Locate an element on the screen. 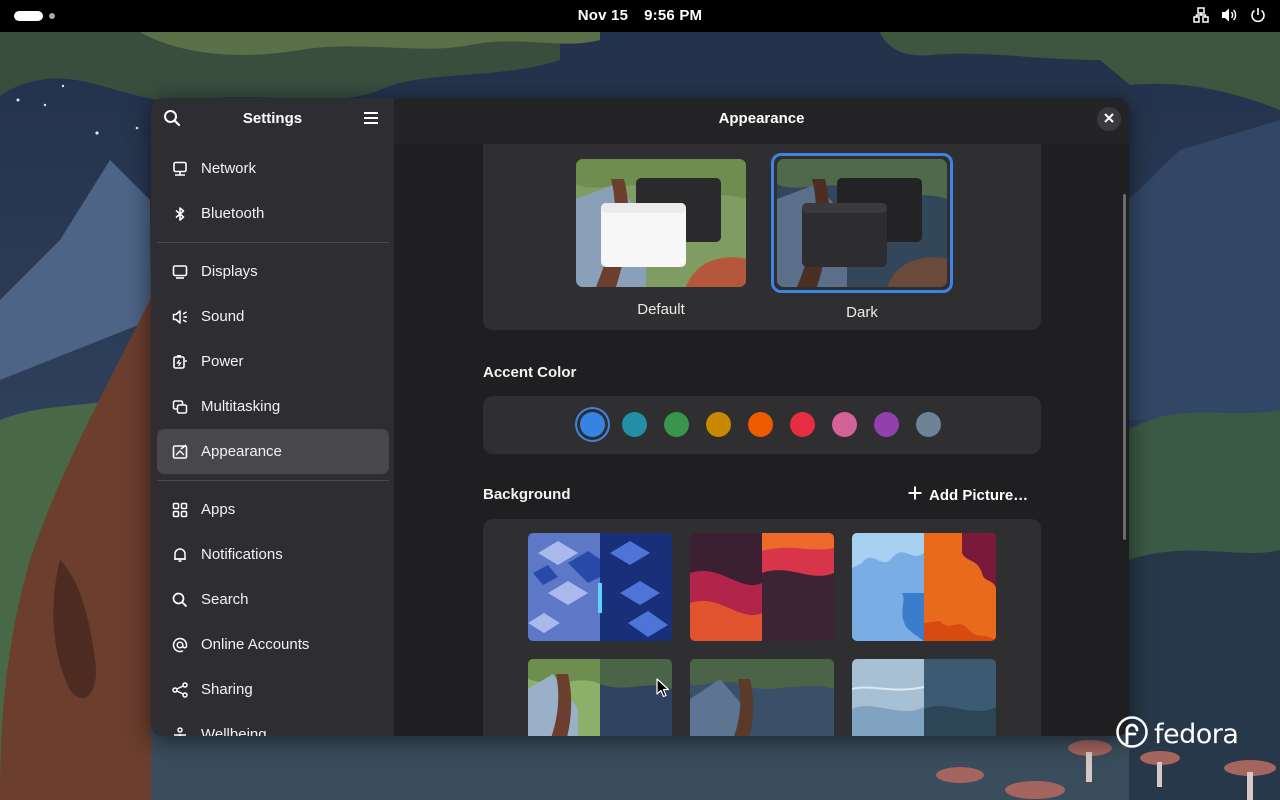 Image resolution: width=1280 pixels, height=800 pixels. style-option-label: Default is located at coordinates (661, 309).